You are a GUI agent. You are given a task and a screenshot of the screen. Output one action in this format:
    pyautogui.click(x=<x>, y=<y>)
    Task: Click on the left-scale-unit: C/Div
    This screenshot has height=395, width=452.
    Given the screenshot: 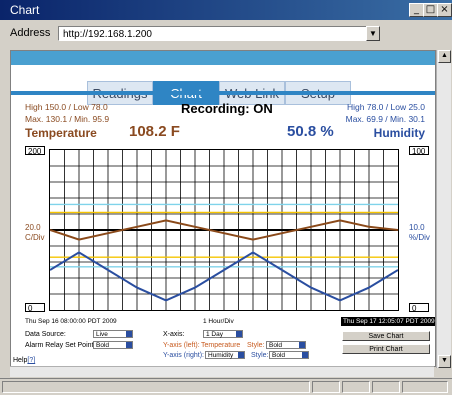 What is the action you would take?
    pyautogui.click(x=35, y=237)
    